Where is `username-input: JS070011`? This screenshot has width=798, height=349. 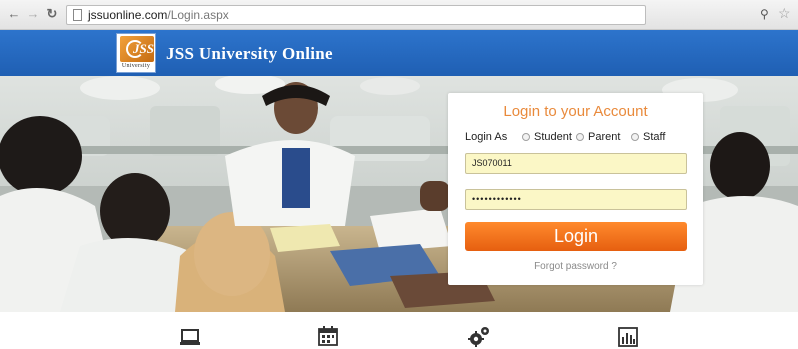 username-input: JS070011 is located at coordinates (576, 163).